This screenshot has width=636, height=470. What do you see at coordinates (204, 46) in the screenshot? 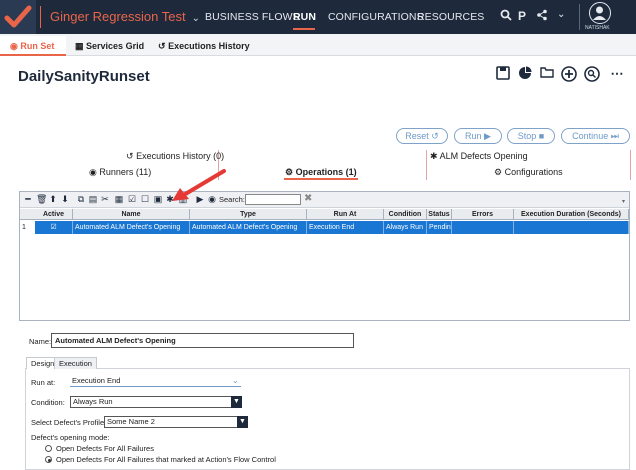
I see `tab-executions-history: ↺ Executions History` at bounding box center [204, 46].